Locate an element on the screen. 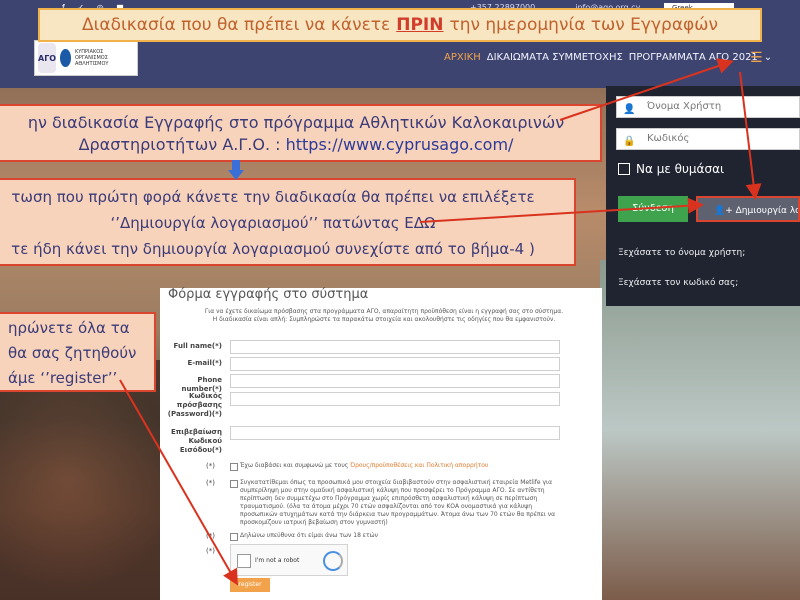 This screenshot has width=800, height=600. logo-caption: ΚΥΠΡΙΑΚΟΣ ΟΡΓΑΝΙΣΜΟΣ ΑΘΛΗΤΙΣΜΟΥ is located at coordinates (91, 58).